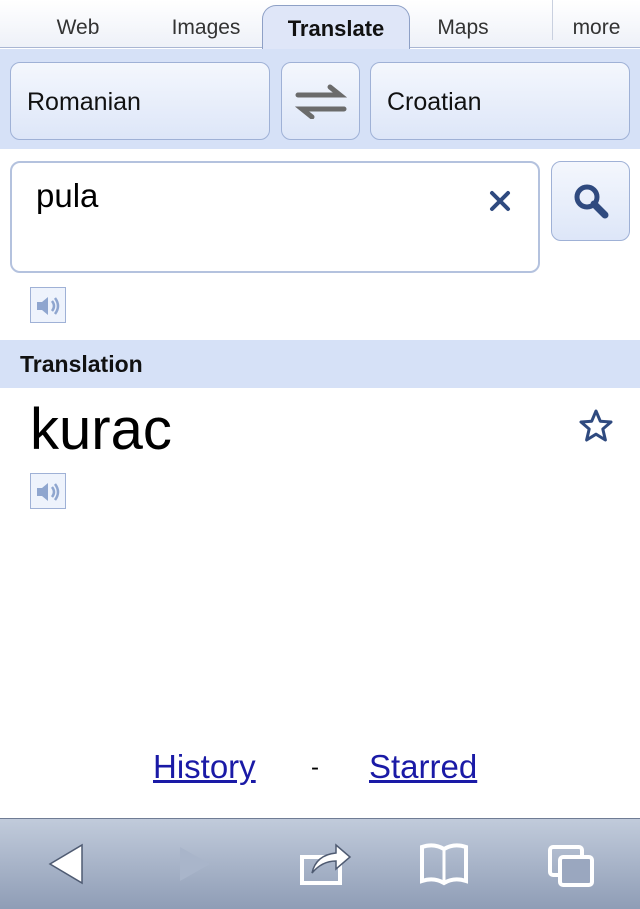  What do you see at coordinates (78, 24) in the screenshot?
I see `tab-web: Web` at bounding box center [78, 24].